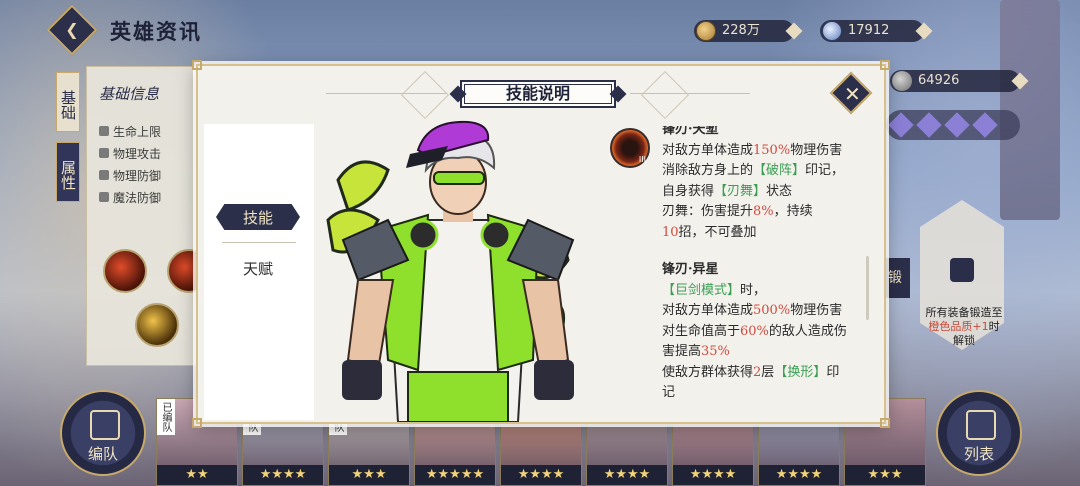  I want to click on skill-line: 刃舞：伤害提升8%，持续, so click(753, 212).